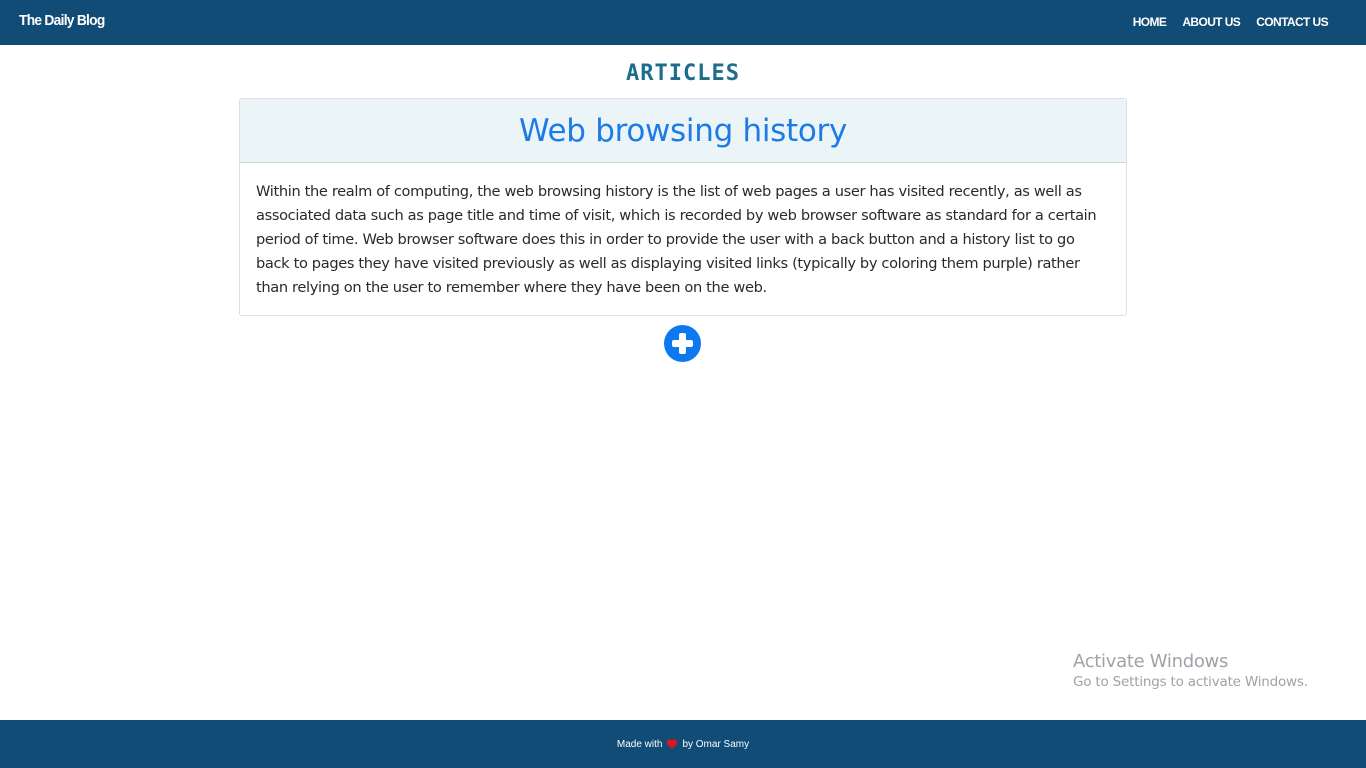 This screenshot has height=768, width=1366. I want to click on footer: Made with by Omar Samy, so click(683, 744).